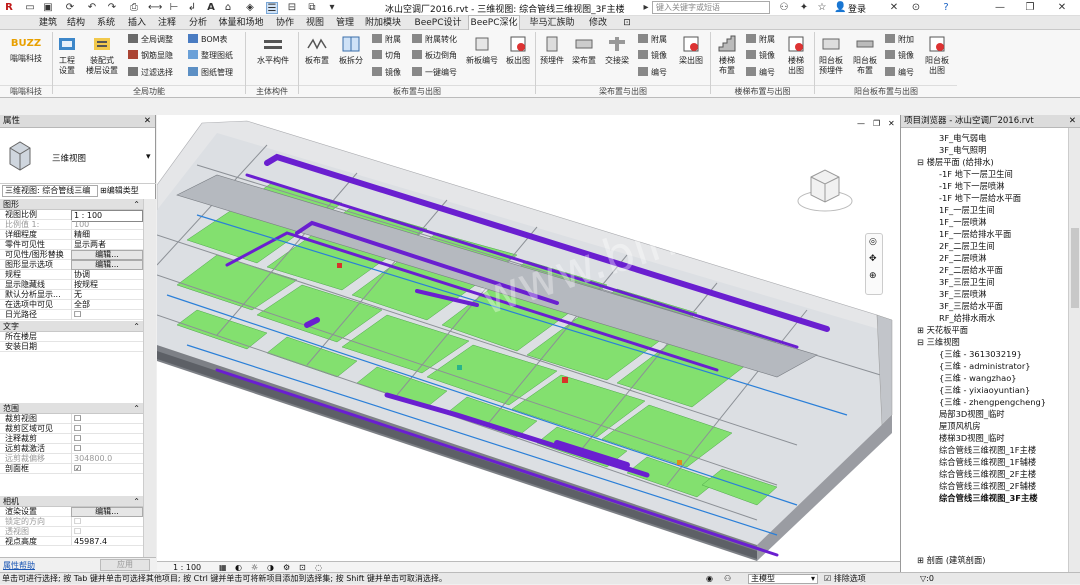 This screenshot has width=1080, height=585. What do you see at coordinates (899, 73) in the screenshot?
I see `balcony-number-button: 编号` at bounding box center [899, 73].